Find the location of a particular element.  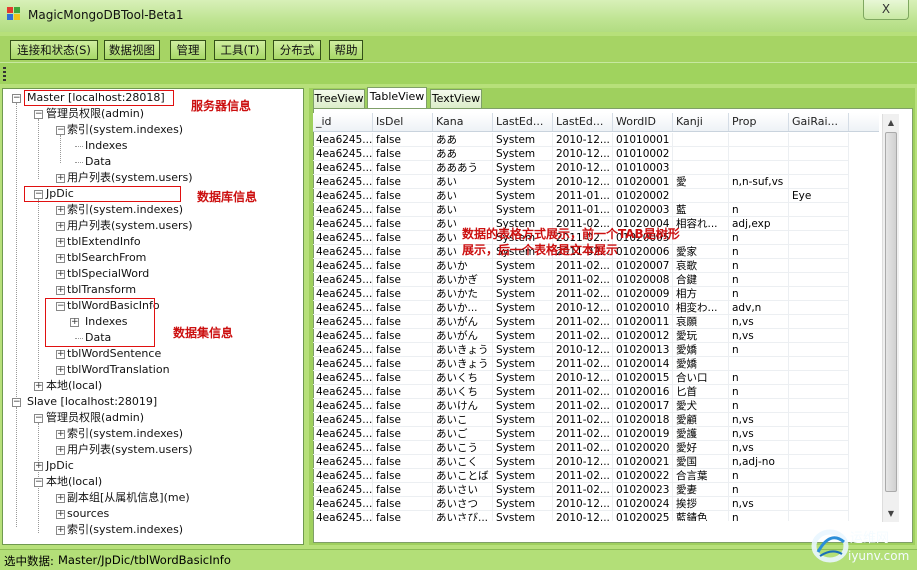

tree-node-indexes: Indexes is located at coordinates (106, 146).